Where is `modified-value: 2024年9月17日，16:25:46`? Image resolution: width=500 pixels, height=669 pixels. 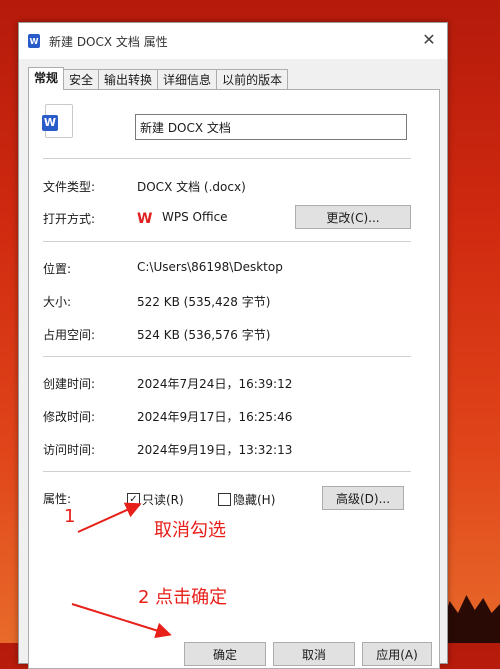
modified-value: 2024年9月17日，16:25:46 is located at coordinates (215, 417).